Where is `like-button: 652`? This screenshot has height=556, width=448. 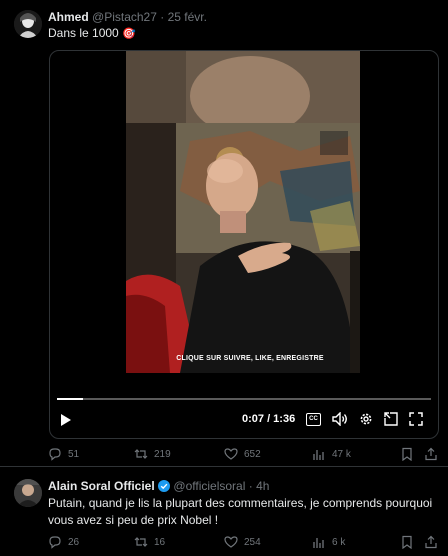
like-button: 652 is located at coordinates (242, 454).